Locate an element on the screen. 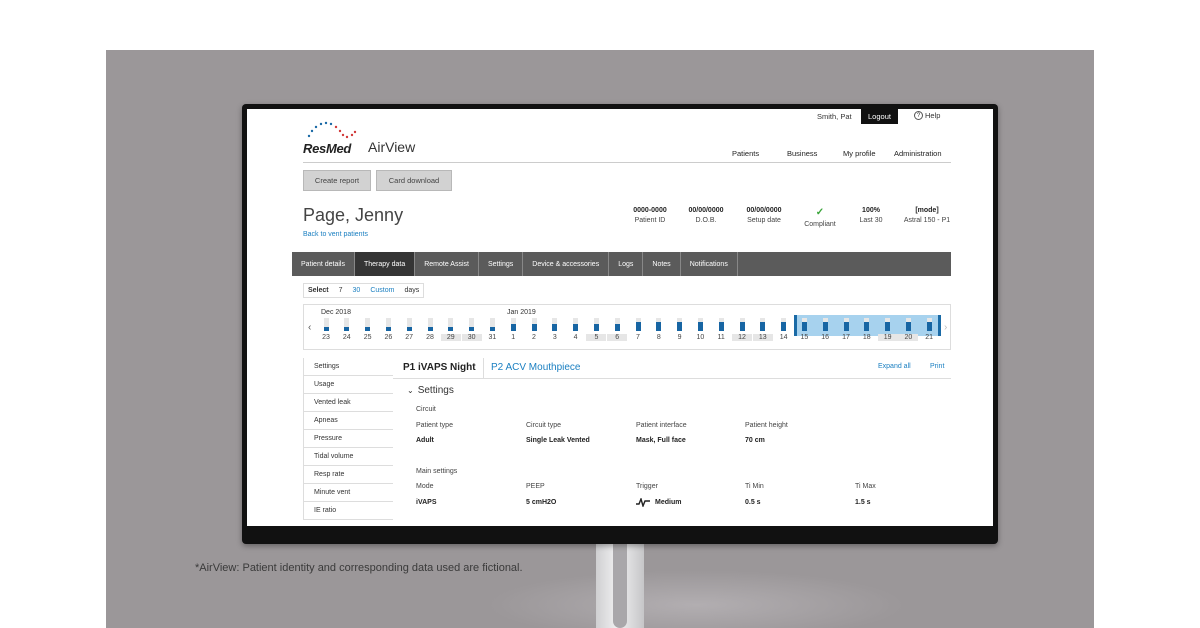  nav-administration: Administration is located at coordinates (918, 153).